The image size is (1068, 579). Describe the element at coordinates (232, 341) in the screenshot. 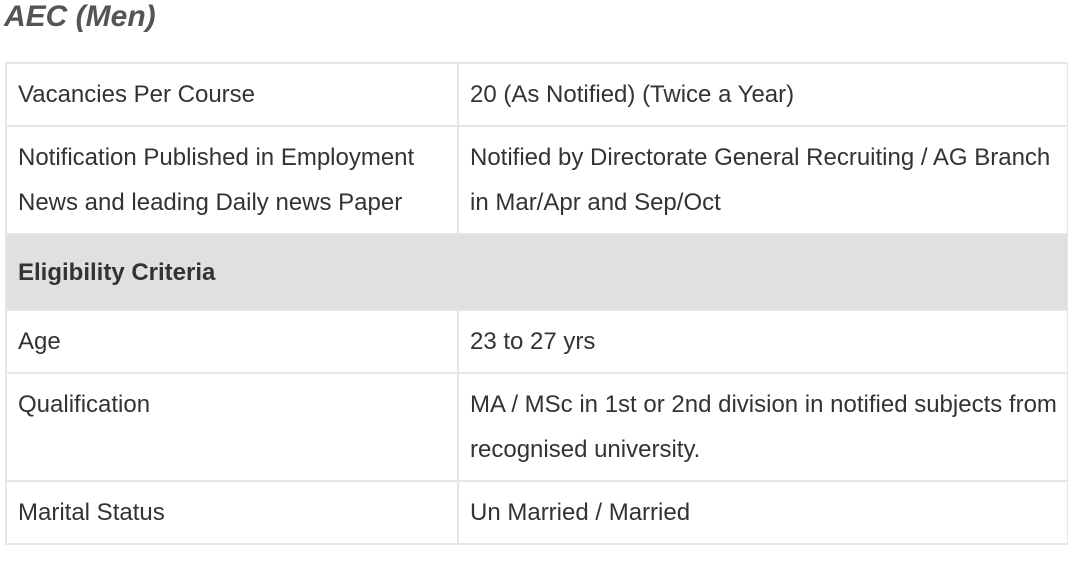

I see `row-label: Age` at that location.